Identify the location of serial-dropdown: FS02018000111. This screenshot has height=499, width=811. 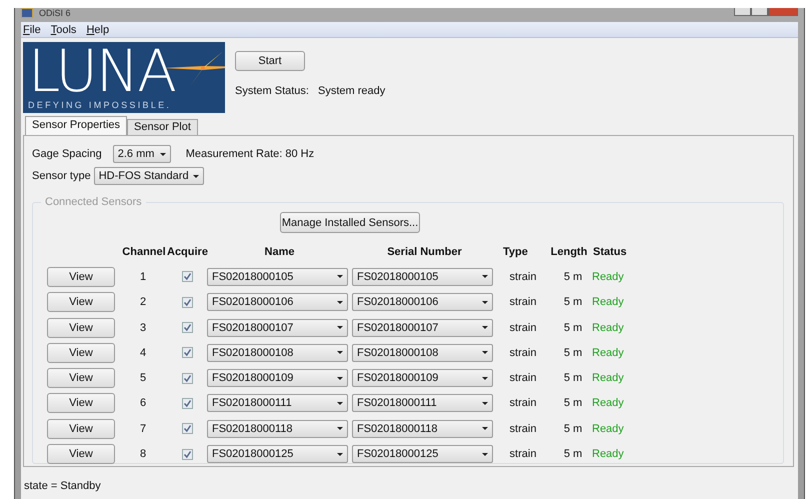
(422, 403).